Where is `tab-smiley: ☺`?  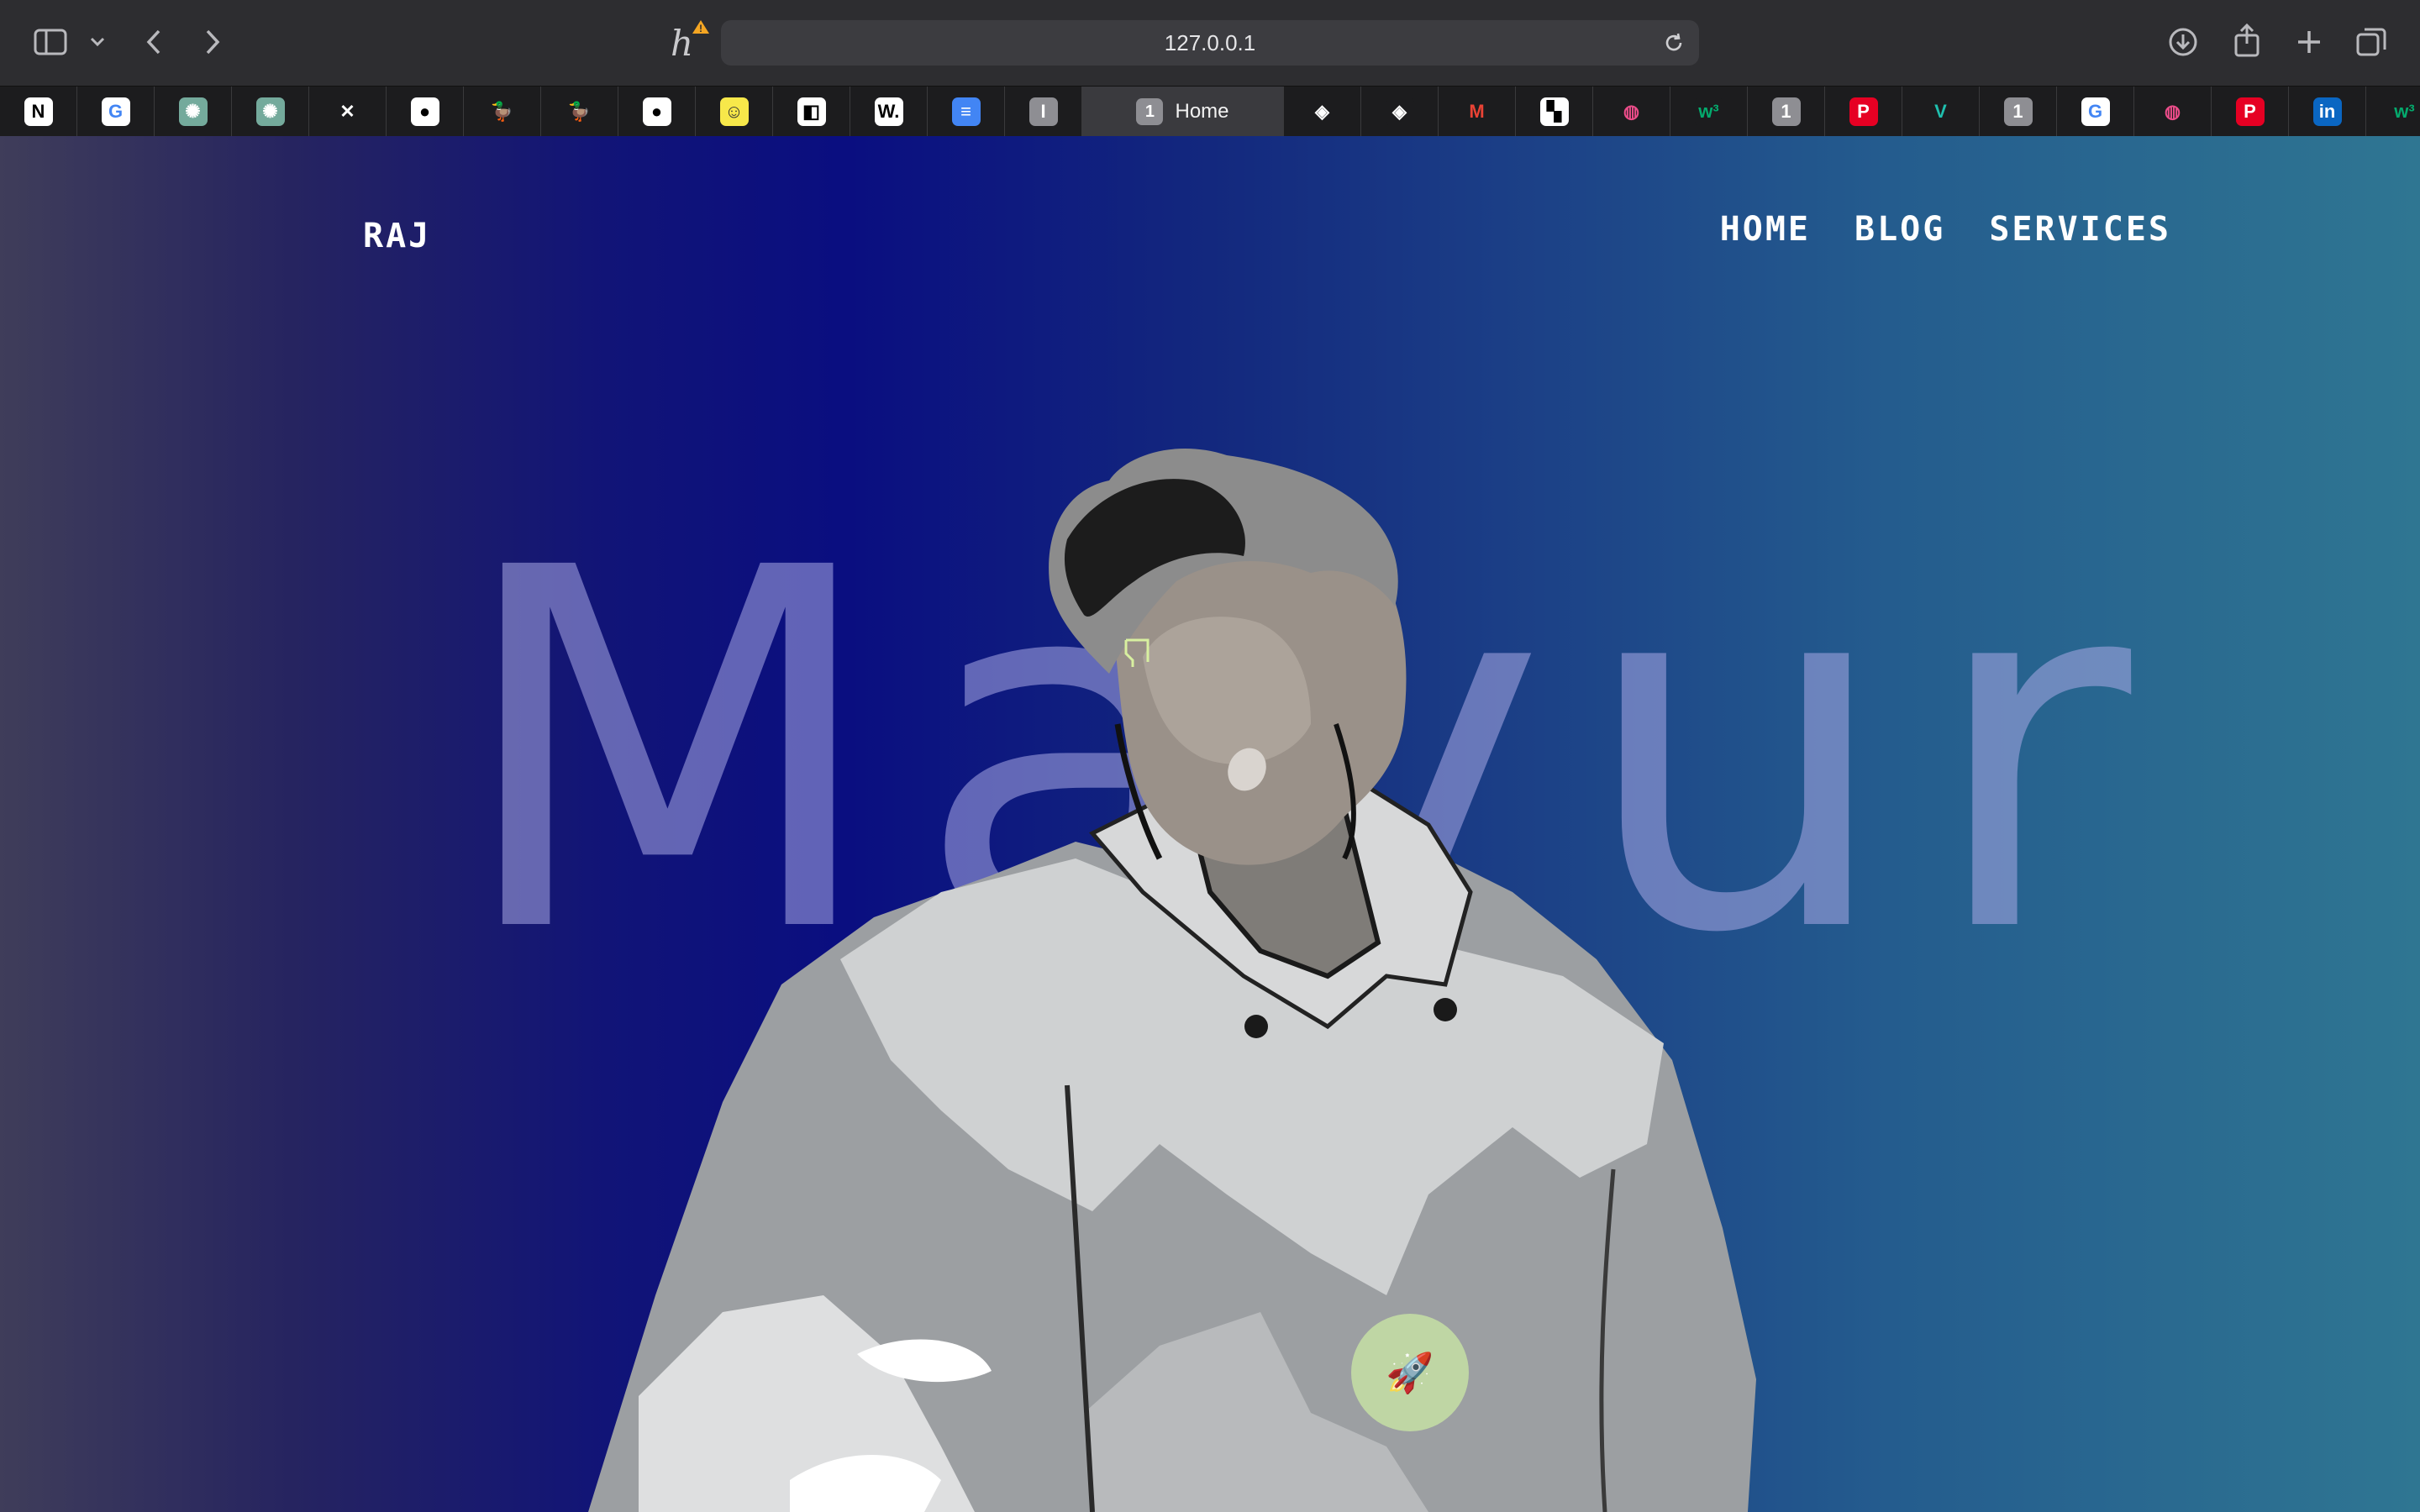
tab-smiley: ☺ is located at coordinates (734, 112).